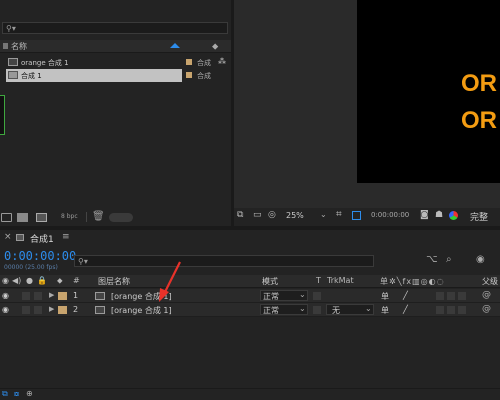 This screenshot has width=500, height=400. What do you see at coordinates (340, 280) in the screenshot?
I see `trkmat-column-header: TrkMat` at bounding box center [340, 280].